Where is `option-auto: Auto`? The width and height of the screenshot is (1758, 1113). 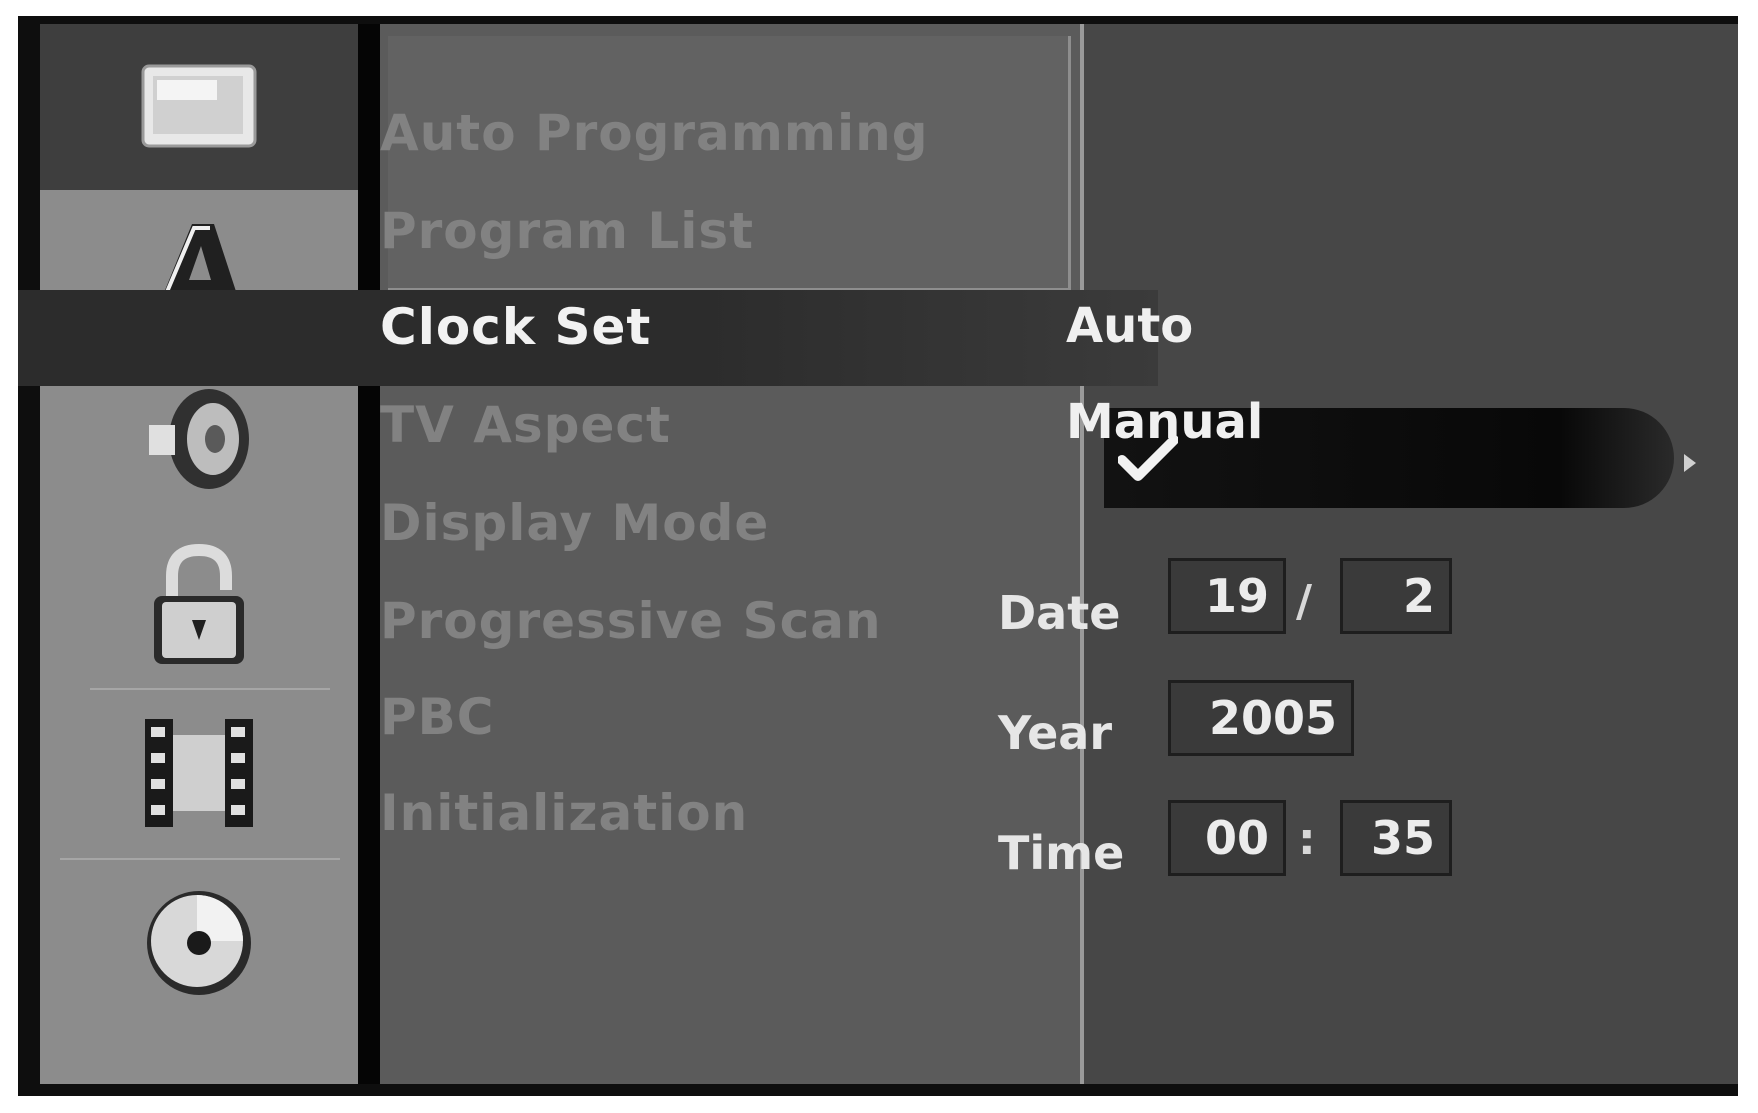 option-auto: Auto is located at coordinates (1129, 326).